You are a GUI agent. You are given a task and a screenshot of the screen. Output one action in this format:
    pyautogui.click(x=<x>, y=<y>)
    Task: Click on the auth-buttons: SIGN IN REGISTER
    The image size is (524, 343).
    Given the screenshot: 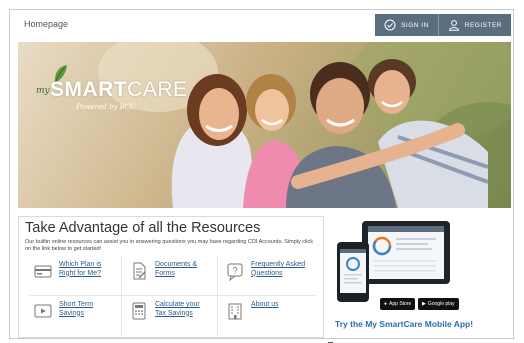 What is the action you would take?
    pyautogui.click(x=443, y=25)
    